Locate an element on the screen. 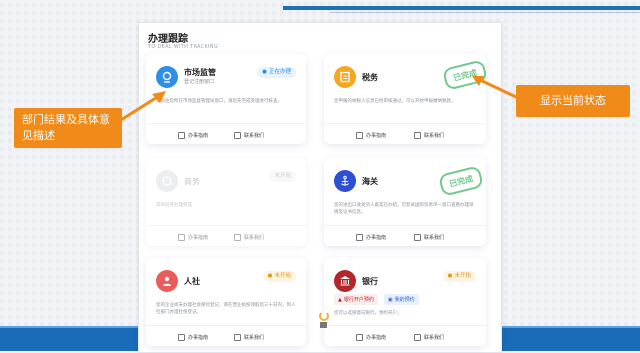  status-badge: 未开始 is located at coordinates (282, 176).